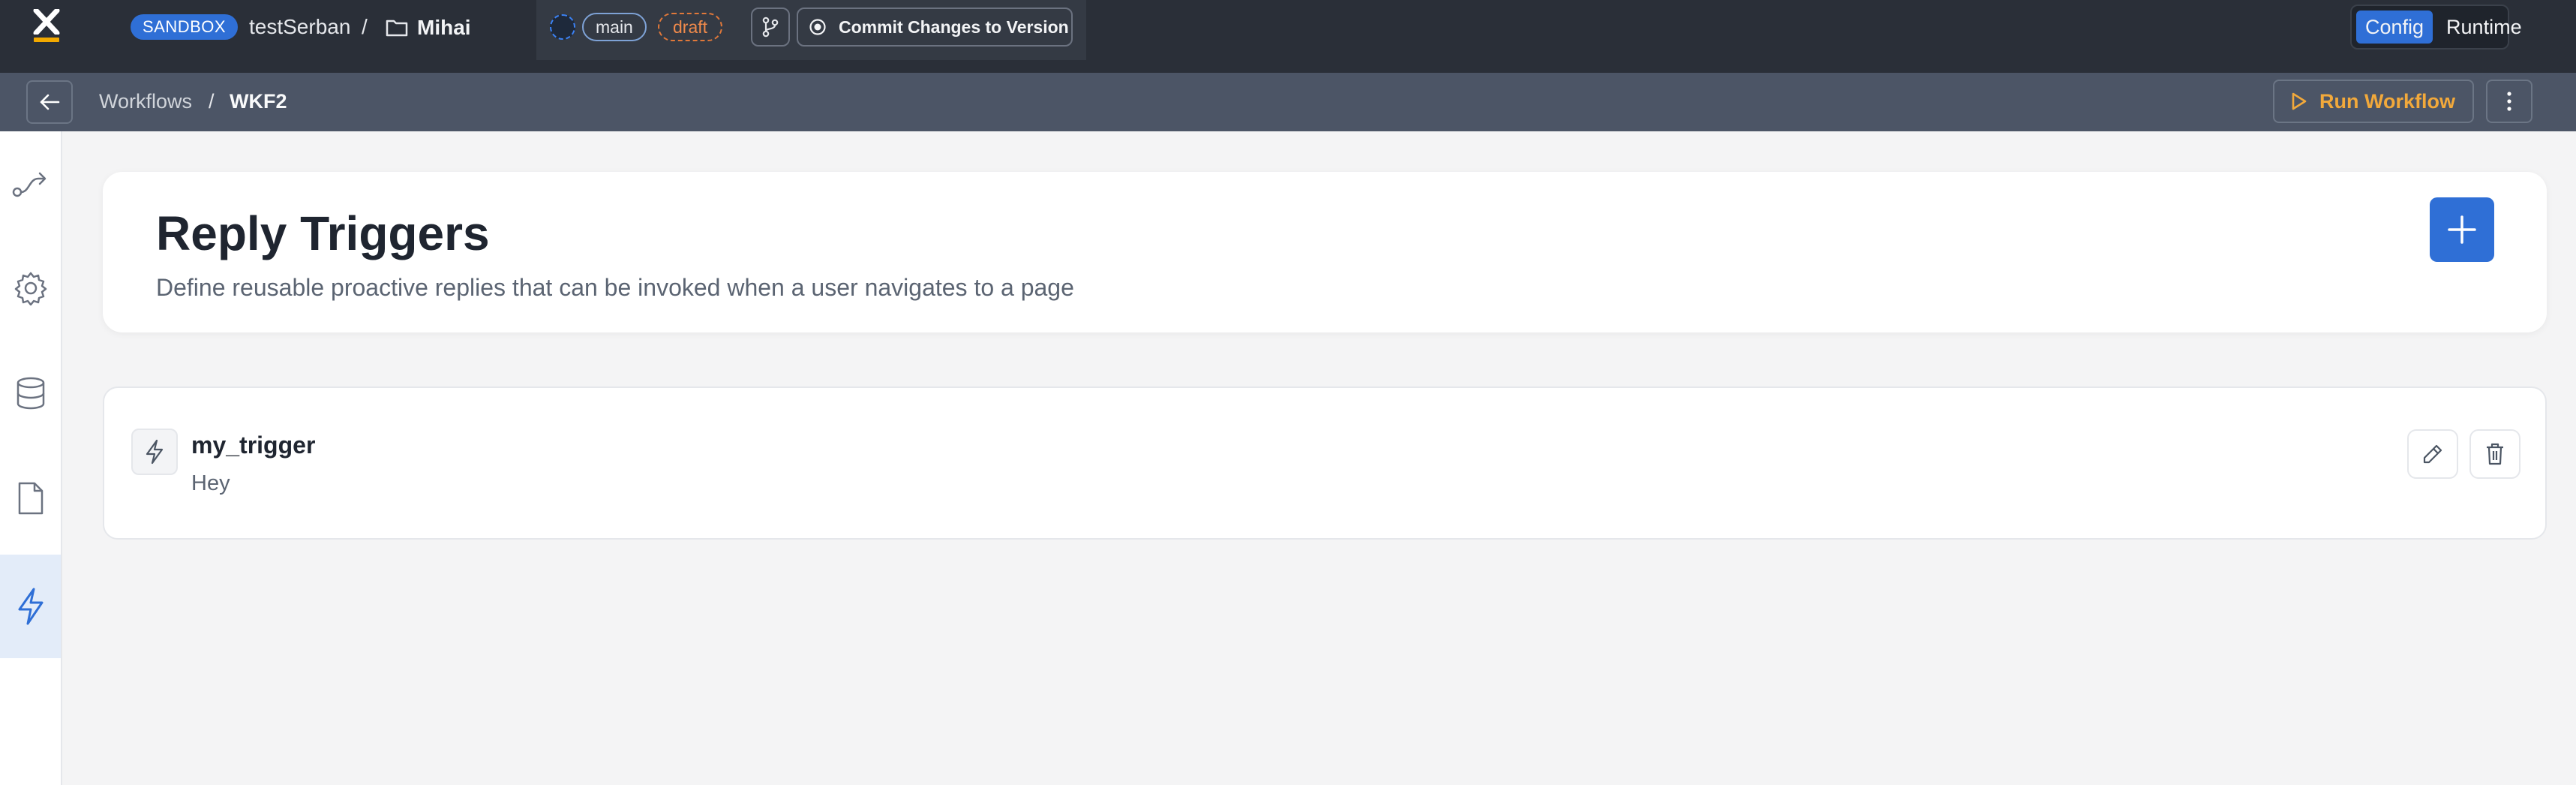 This screenshot has height=785, width=2576. I want to click on branch-button, so click(770, 27).